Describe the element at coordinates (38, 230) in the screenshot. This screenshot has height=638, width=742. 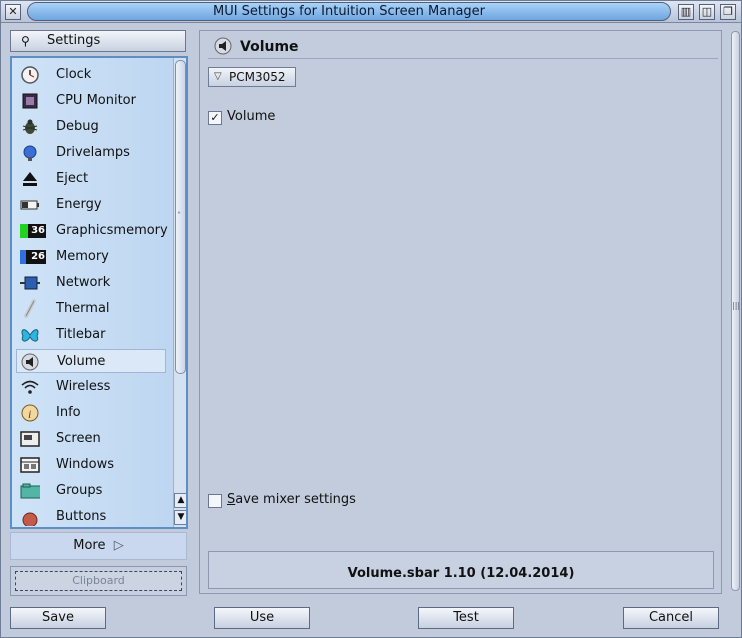
I see `graphicsmemory-badge: 36` at that location.